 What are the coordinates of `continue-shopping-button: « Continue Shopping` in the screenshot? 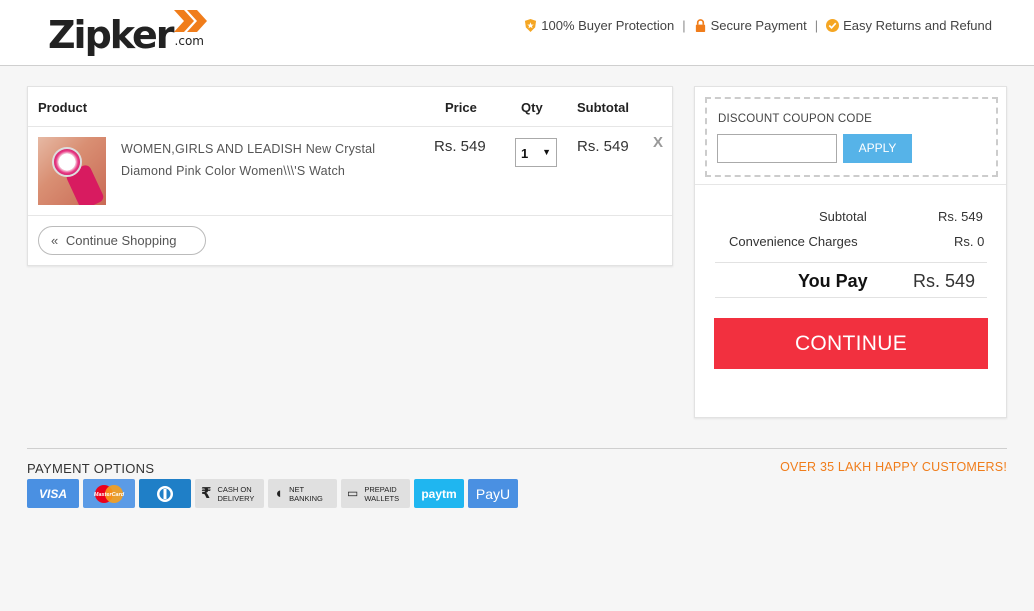 It's located at (122, 240).